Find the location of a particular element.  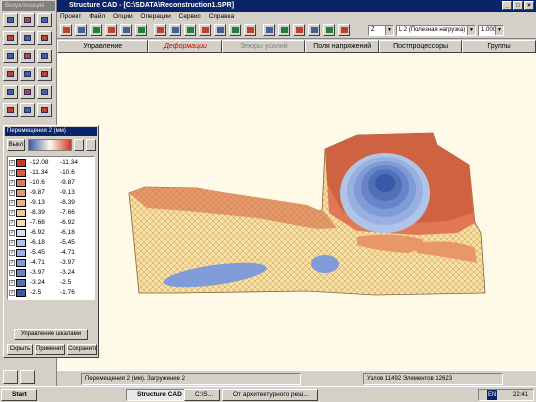

cut-icon is located at coordinates (10, 92).